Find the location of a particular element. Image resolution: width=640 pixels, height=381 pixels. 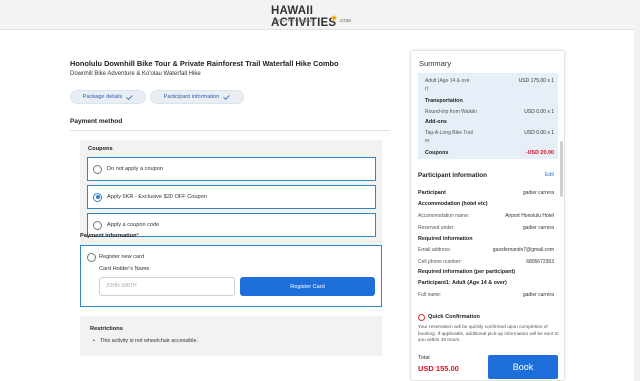

logo-com-text: .COM is located at coordinates (345, 20).